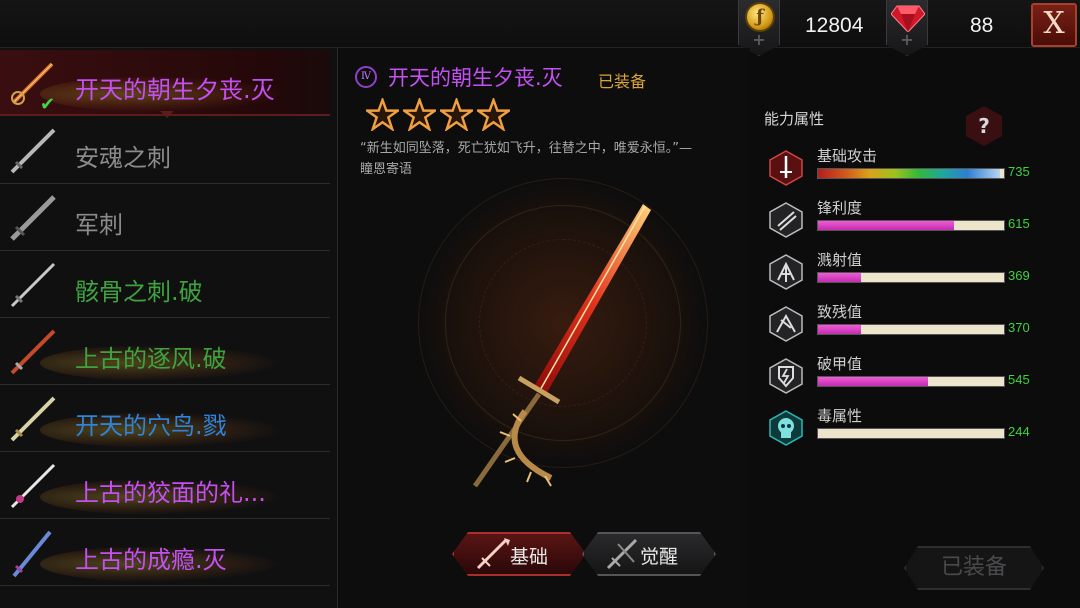  Describe the element at coordinates (786, 168) in the screenshot. I see `base-attack-icon` at that location.